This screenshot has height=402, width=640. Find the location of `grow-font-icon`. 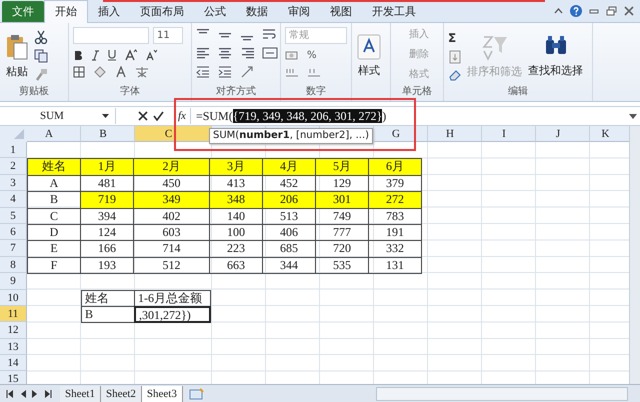

grow-font-icon is located at coordinates (131, 55).